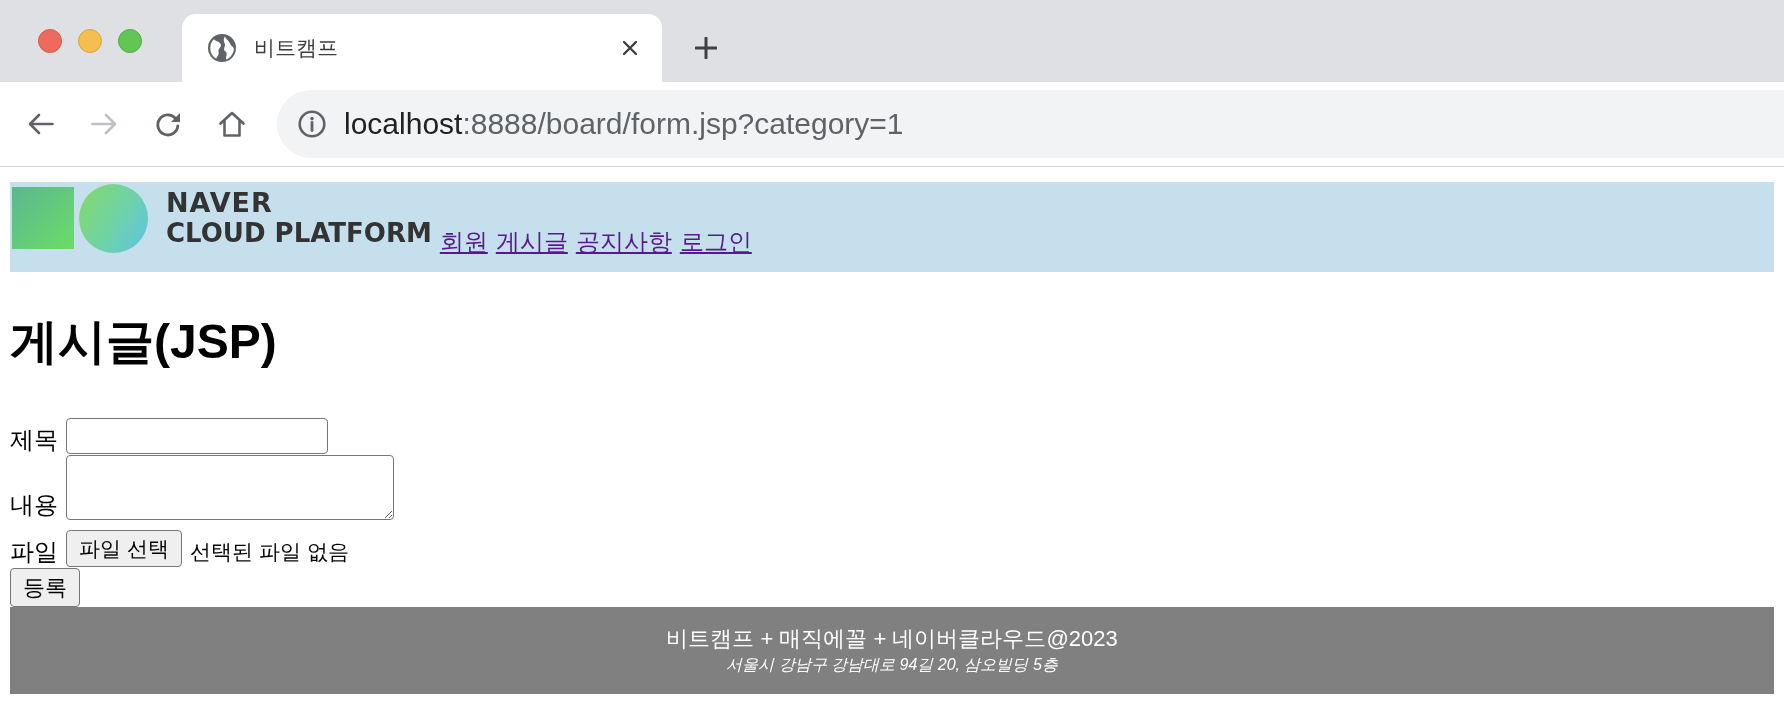 Image resolution: width=1784 pixels, height=706 pixels. I want to click on footer-text: 비트캠프 + 매직에꼴 + 네이버클라우드@2023, so click(892, 639).